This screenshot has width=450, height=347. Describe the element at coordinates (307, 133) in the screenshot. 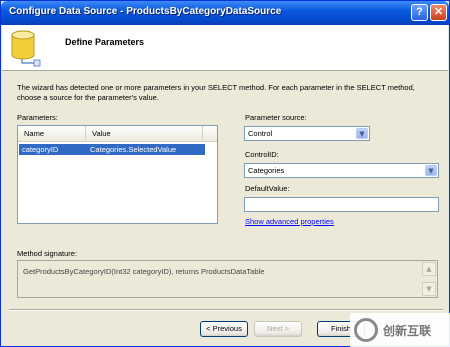

I see `parameter-source-select: Control ▼` at that location.